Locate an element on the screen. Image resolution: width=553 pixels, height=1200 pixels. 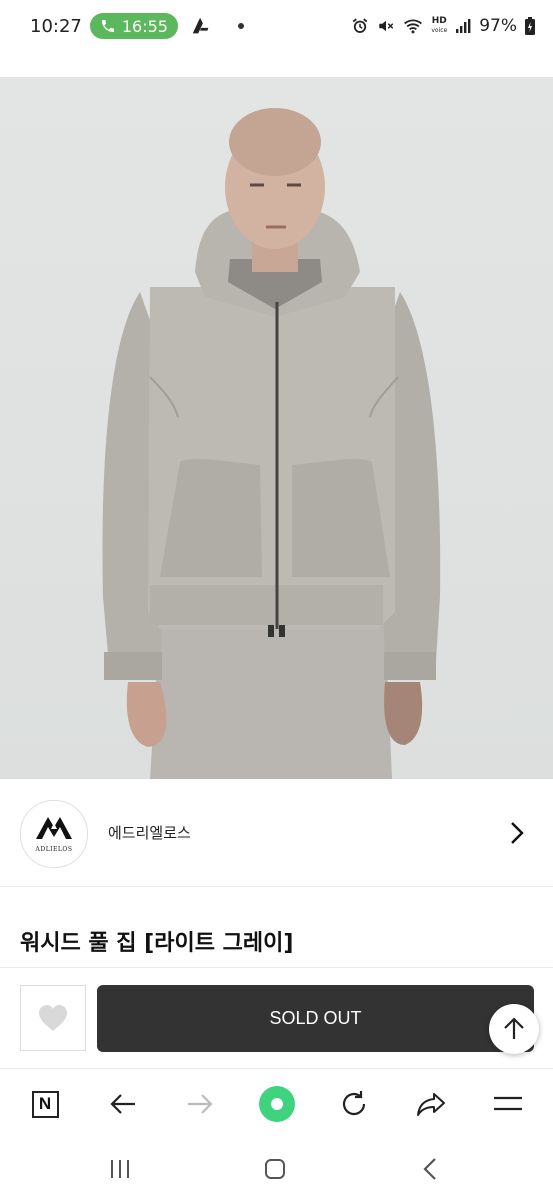
status-clock: 10:27 is located at coordinates (56, 26).